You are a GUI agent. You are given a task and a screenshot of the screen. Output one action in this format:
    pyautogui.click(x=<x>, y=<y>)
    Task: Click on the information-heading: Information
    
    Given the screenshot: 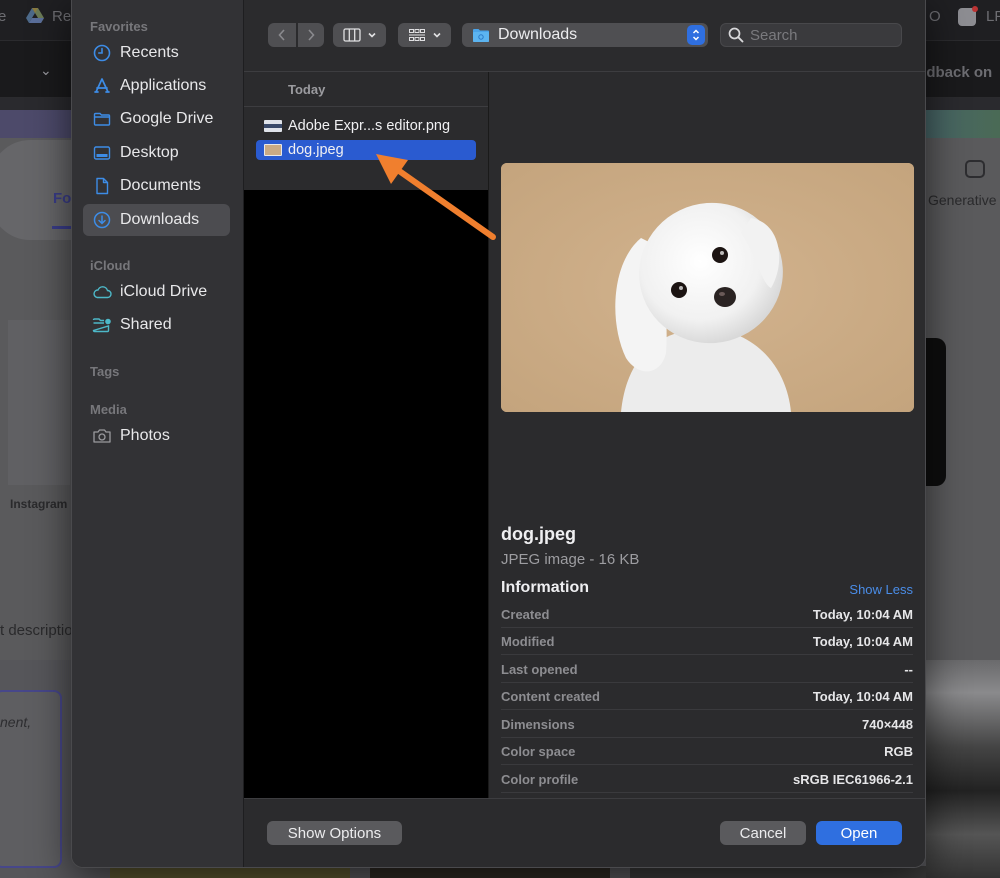 What is the action you would take?
    pyautogui.click(x=545, y=587)
    